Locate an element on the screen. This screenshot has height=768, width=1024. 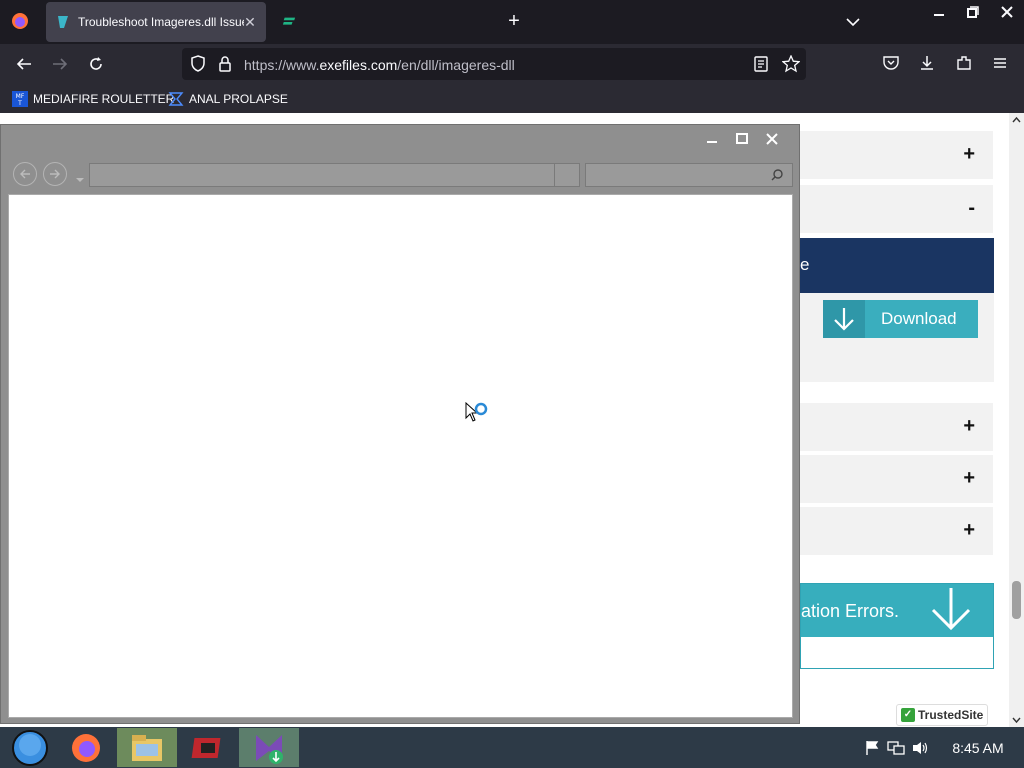
svg-text: T is located at coordinates (19, 103).